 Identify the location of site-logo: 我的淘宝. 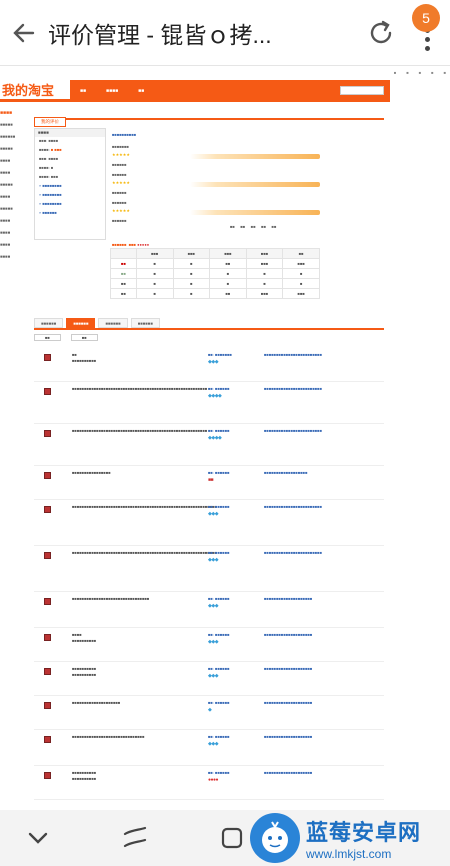
(35, 89).